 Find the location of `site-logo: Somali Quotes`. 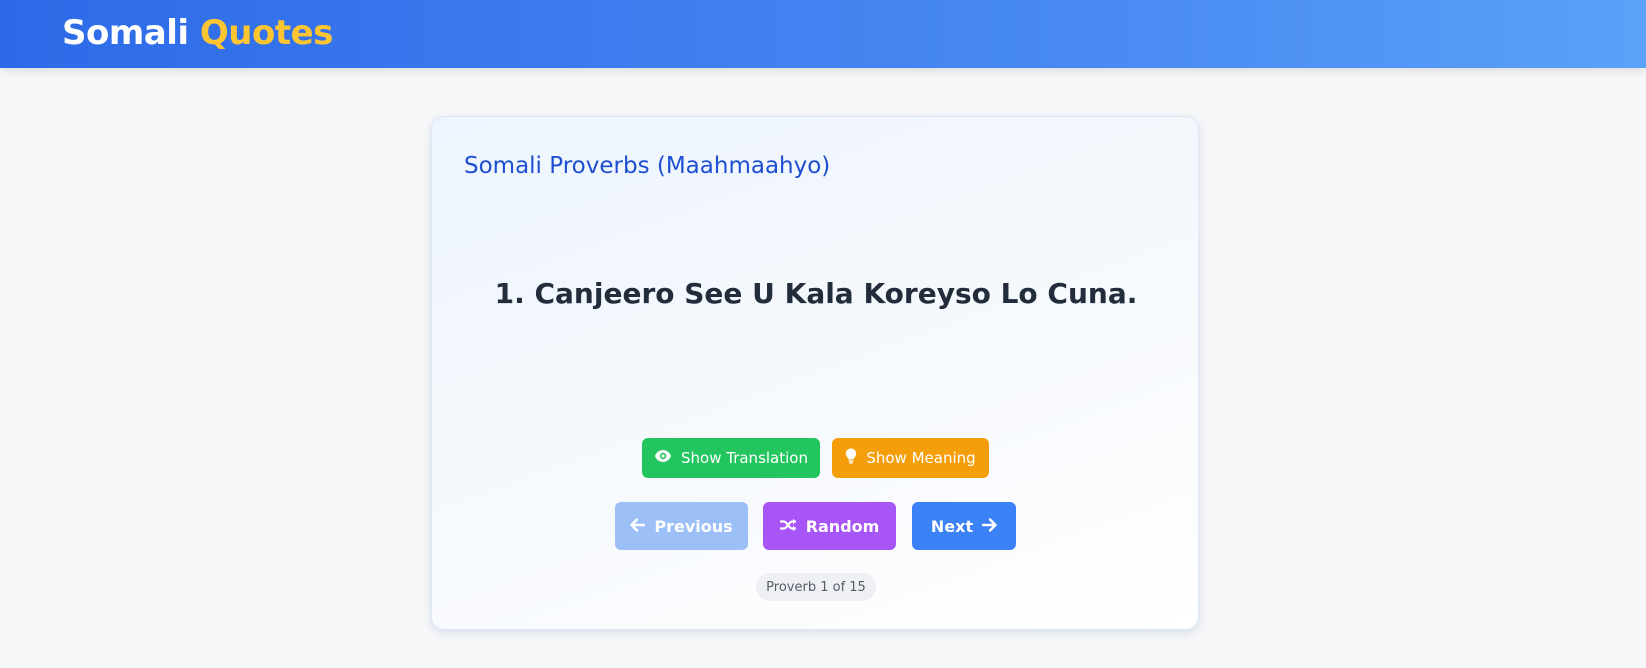

site-logo: Somali Quotes is located at coordinates (197, 33).